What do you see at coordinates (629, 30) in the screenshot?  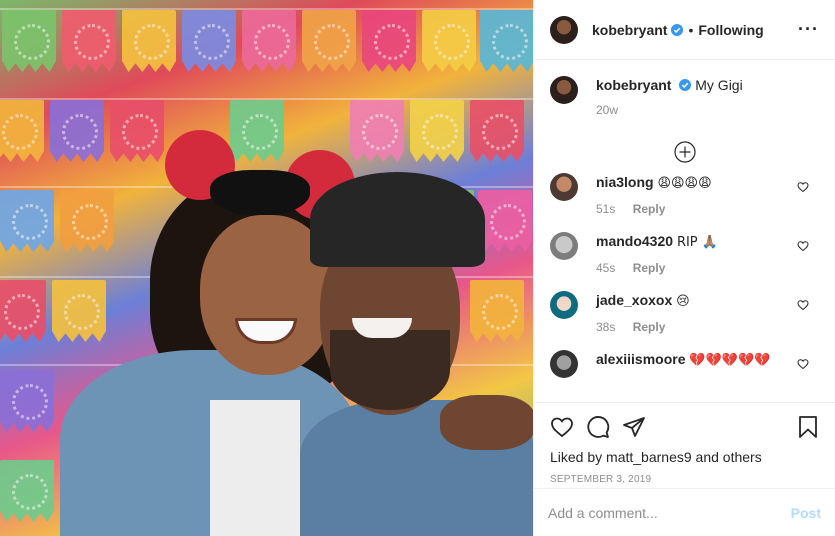 I see `author-username: kobebryant` at bounding box center [629, 30].